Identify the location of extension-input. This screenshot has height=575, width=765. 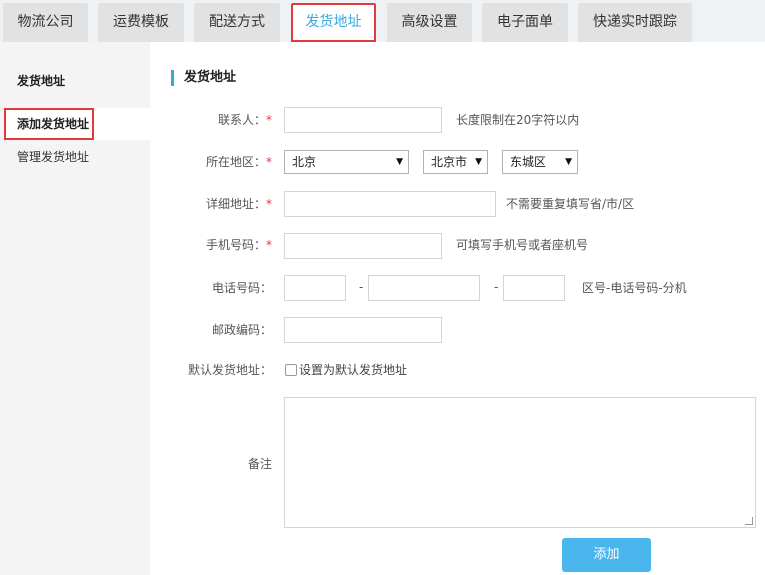
(534, 288).